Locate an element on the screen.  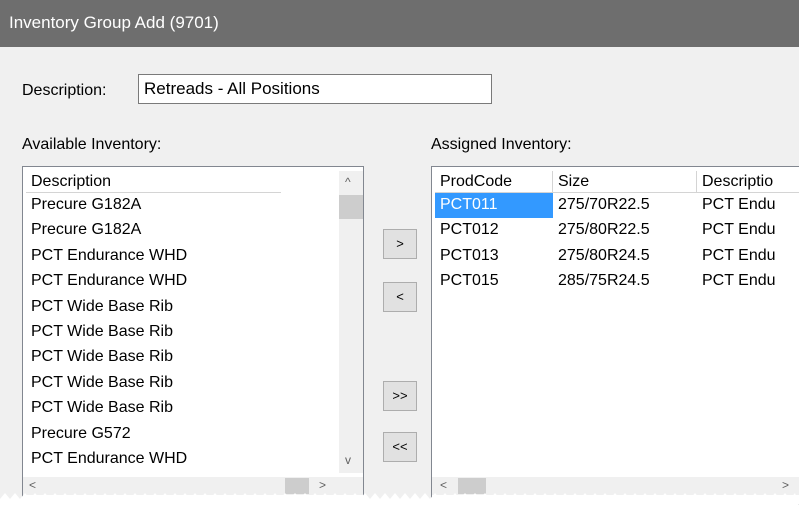
column-header-description: Descriptio is located at coordinates (748, 182).